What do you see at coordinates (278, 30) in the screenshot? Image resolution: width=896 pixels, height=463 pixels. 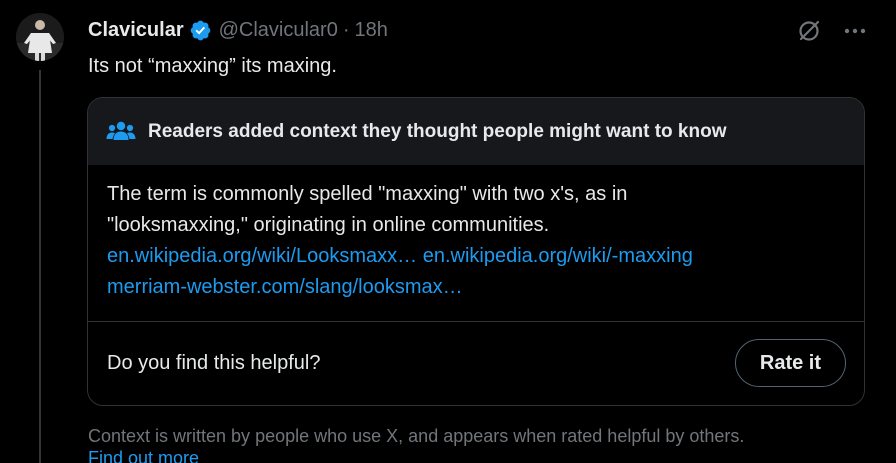 I see `author-handle: @Clavicular0` at bounding box center [278, 30].